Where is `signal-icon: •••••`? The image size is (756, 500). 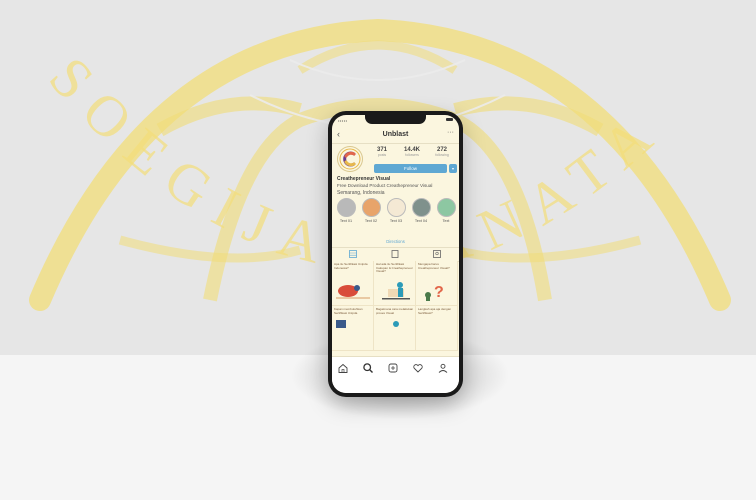 signal-icon: ••••• is located at coordinates (343, 120).